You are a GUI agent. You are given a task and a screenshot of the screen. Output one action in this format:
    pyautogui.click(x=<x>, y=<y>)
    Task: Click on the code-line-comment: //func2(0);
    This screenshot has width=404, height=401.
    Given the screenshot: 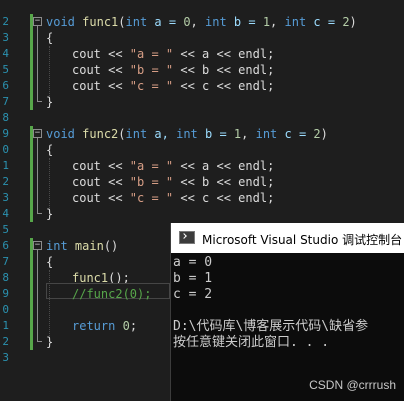 What is the action you would take?
    pyautogui.click(x=111, y=294)
    